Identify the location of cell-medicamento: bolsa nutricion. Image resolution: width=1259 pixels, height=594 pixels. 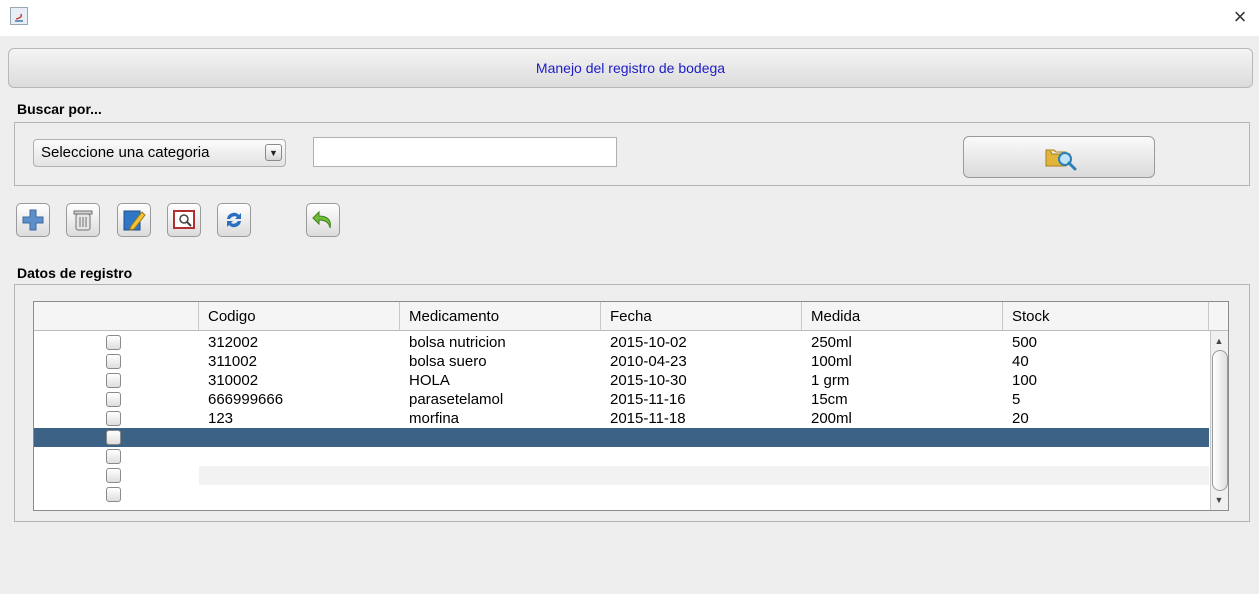
(457, 342).